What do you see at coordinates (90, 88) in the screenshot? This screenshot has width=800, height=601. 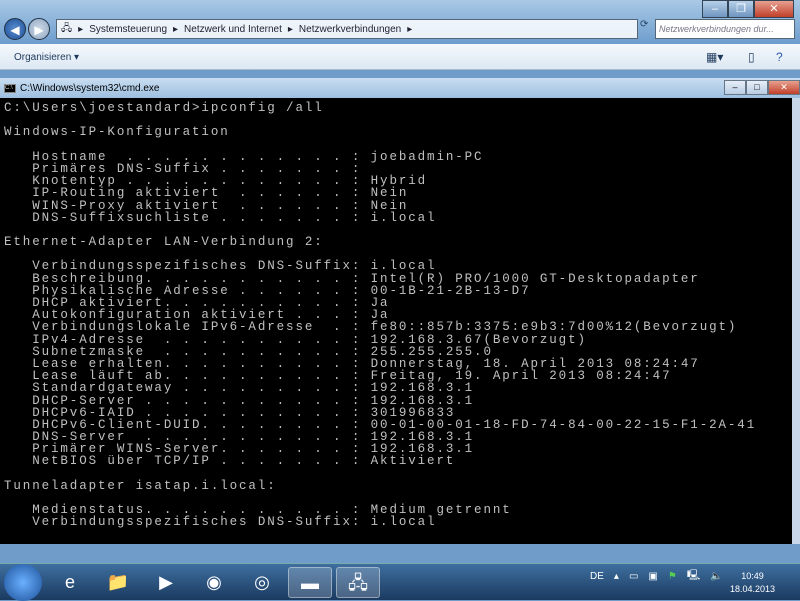 I see `cmd-window-title: C:\Windows\system32\cmd.exe` at bounding box center [90, 88].